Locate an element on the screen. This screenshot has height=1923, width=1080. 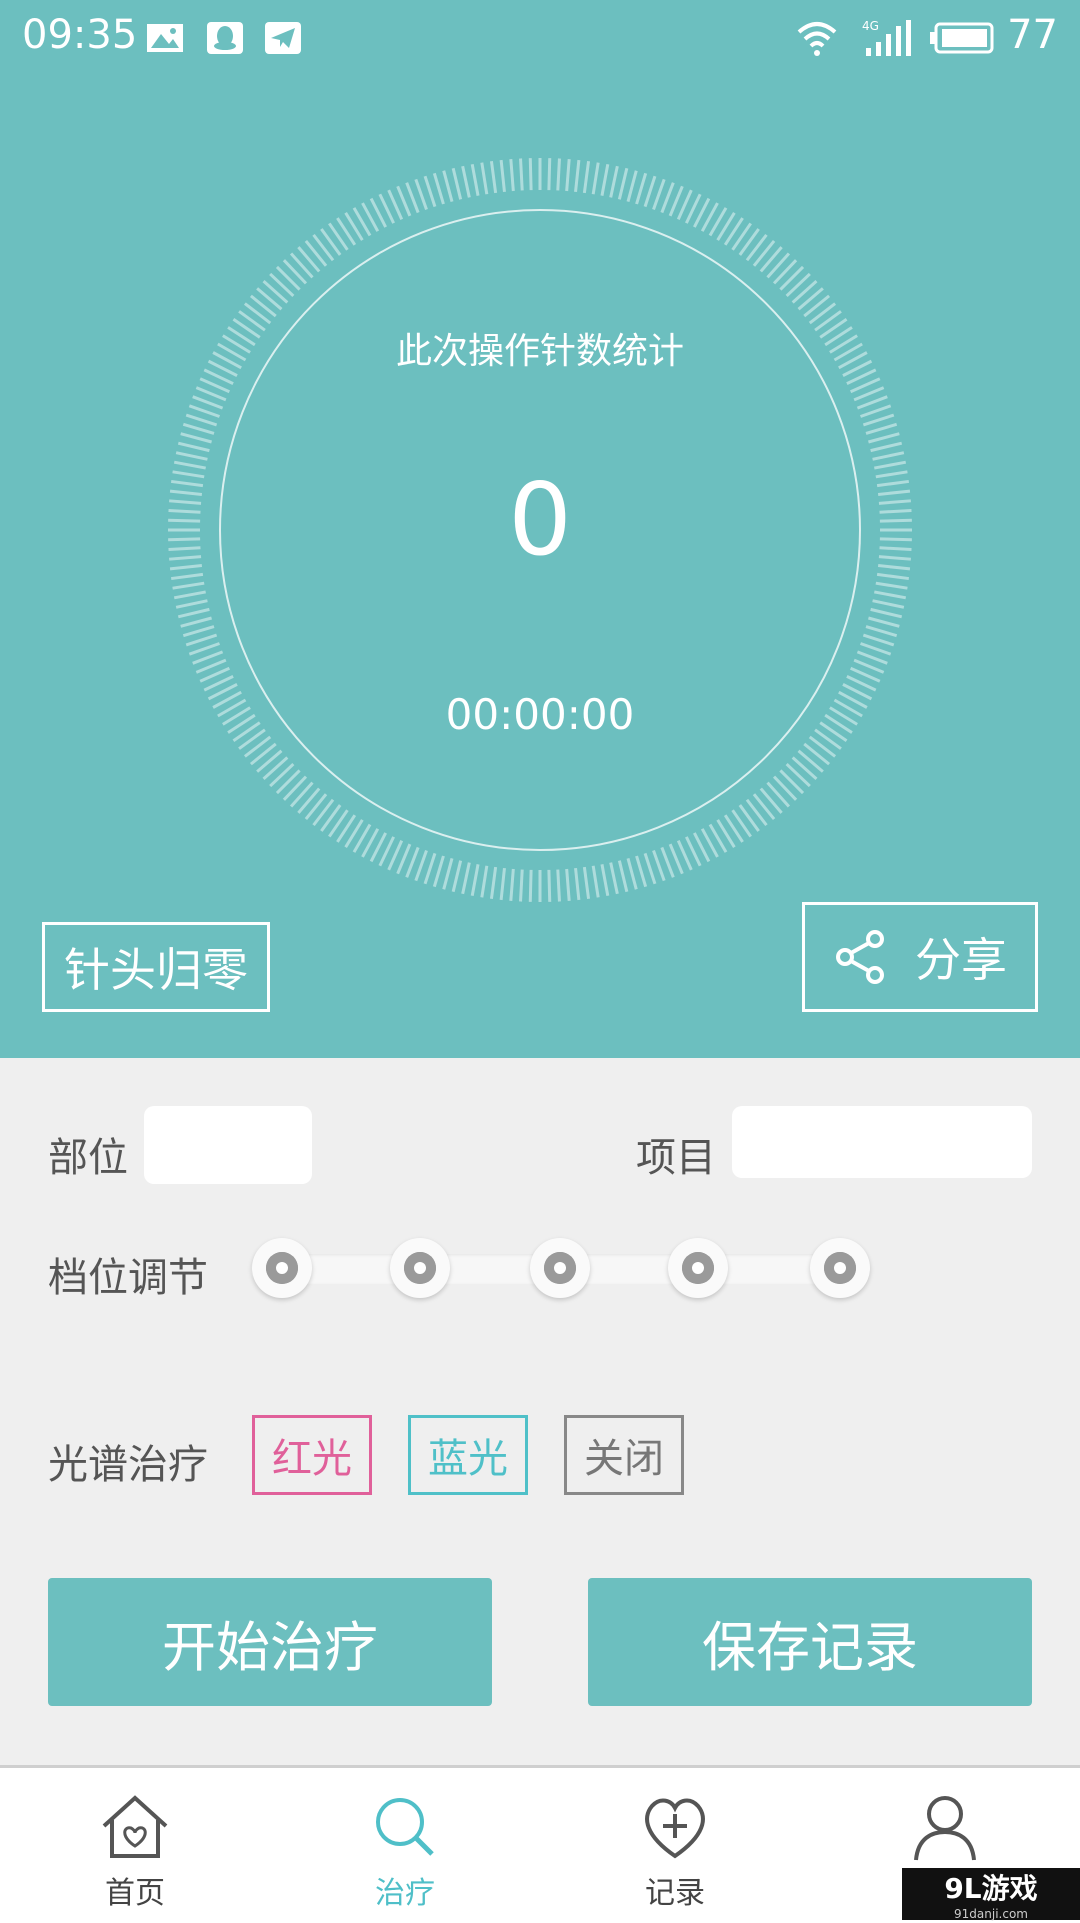
red-light-option: 红光 is located at coordinates (312, 1455).